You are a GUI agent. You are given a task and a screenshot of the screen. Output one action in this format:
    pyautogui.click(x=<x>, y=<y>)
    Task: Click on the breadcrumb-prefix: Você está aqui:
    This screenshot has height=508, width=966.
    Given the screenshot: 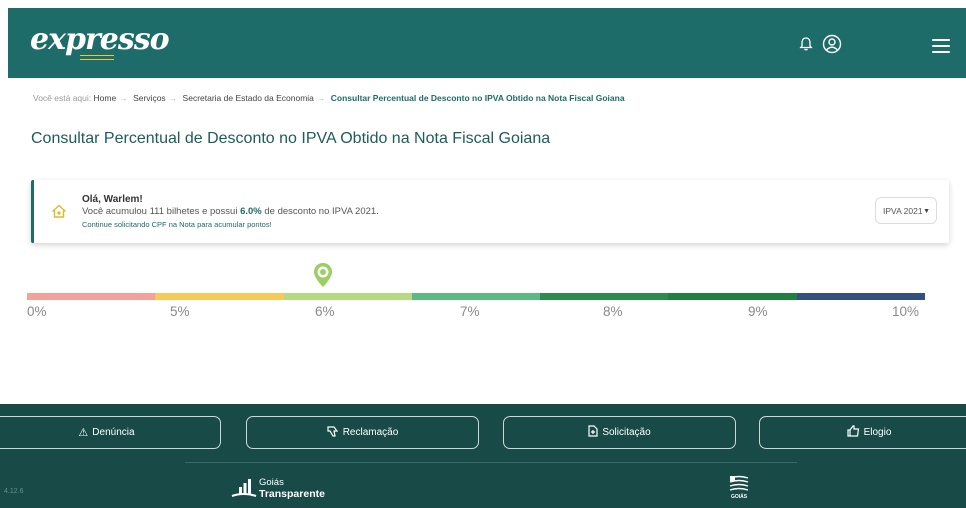 What is the action you would take?
    pyautogui.click(x=62, y=98)
    